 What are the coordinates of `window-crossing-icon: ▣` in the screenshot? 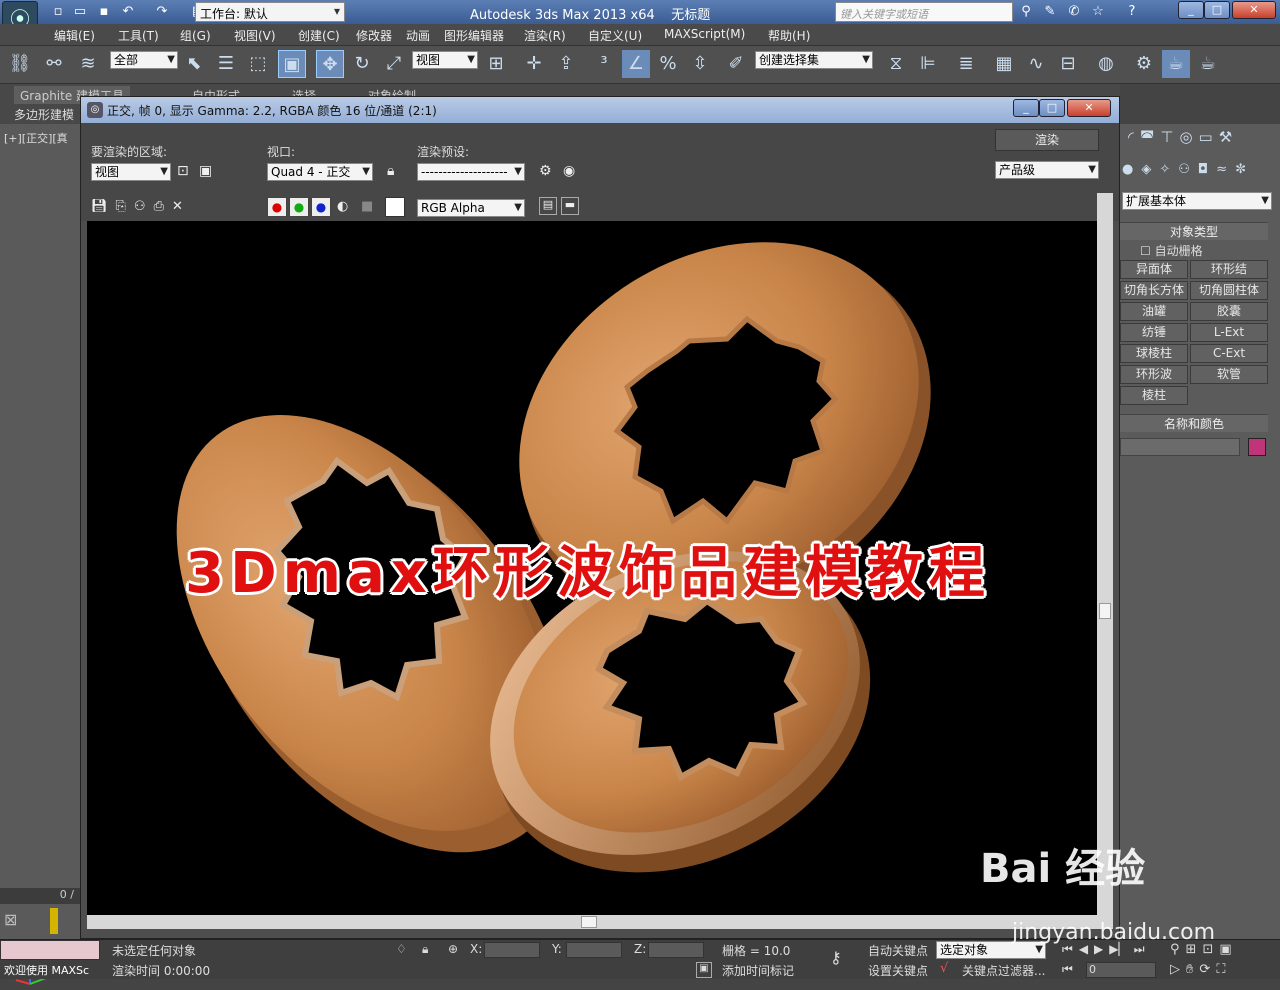 It's located at (292, 64).